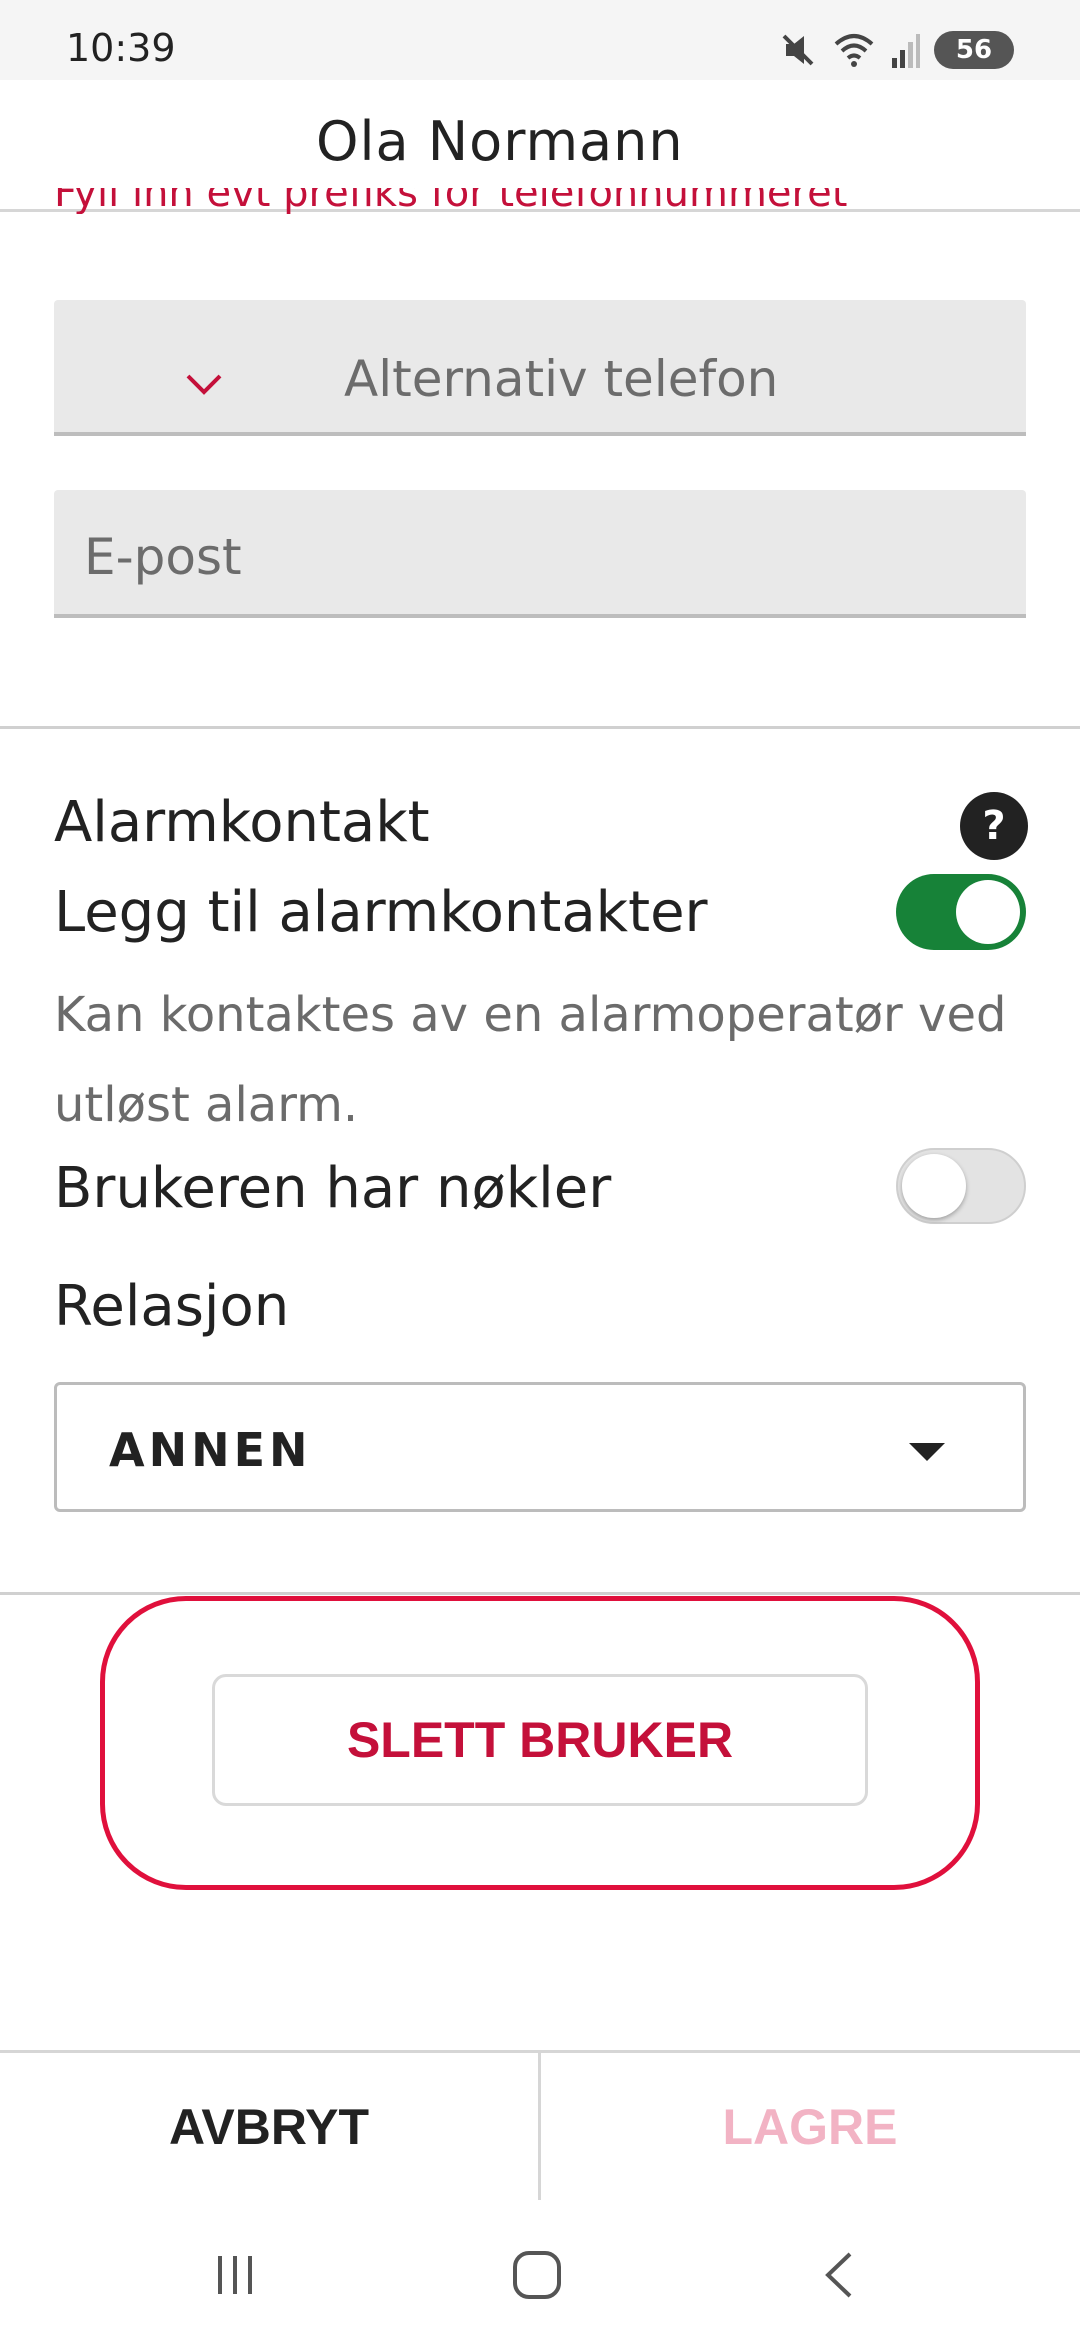 The image size is (1080, 2340). I want to click on battery-icon: 56, so click(974, 50).